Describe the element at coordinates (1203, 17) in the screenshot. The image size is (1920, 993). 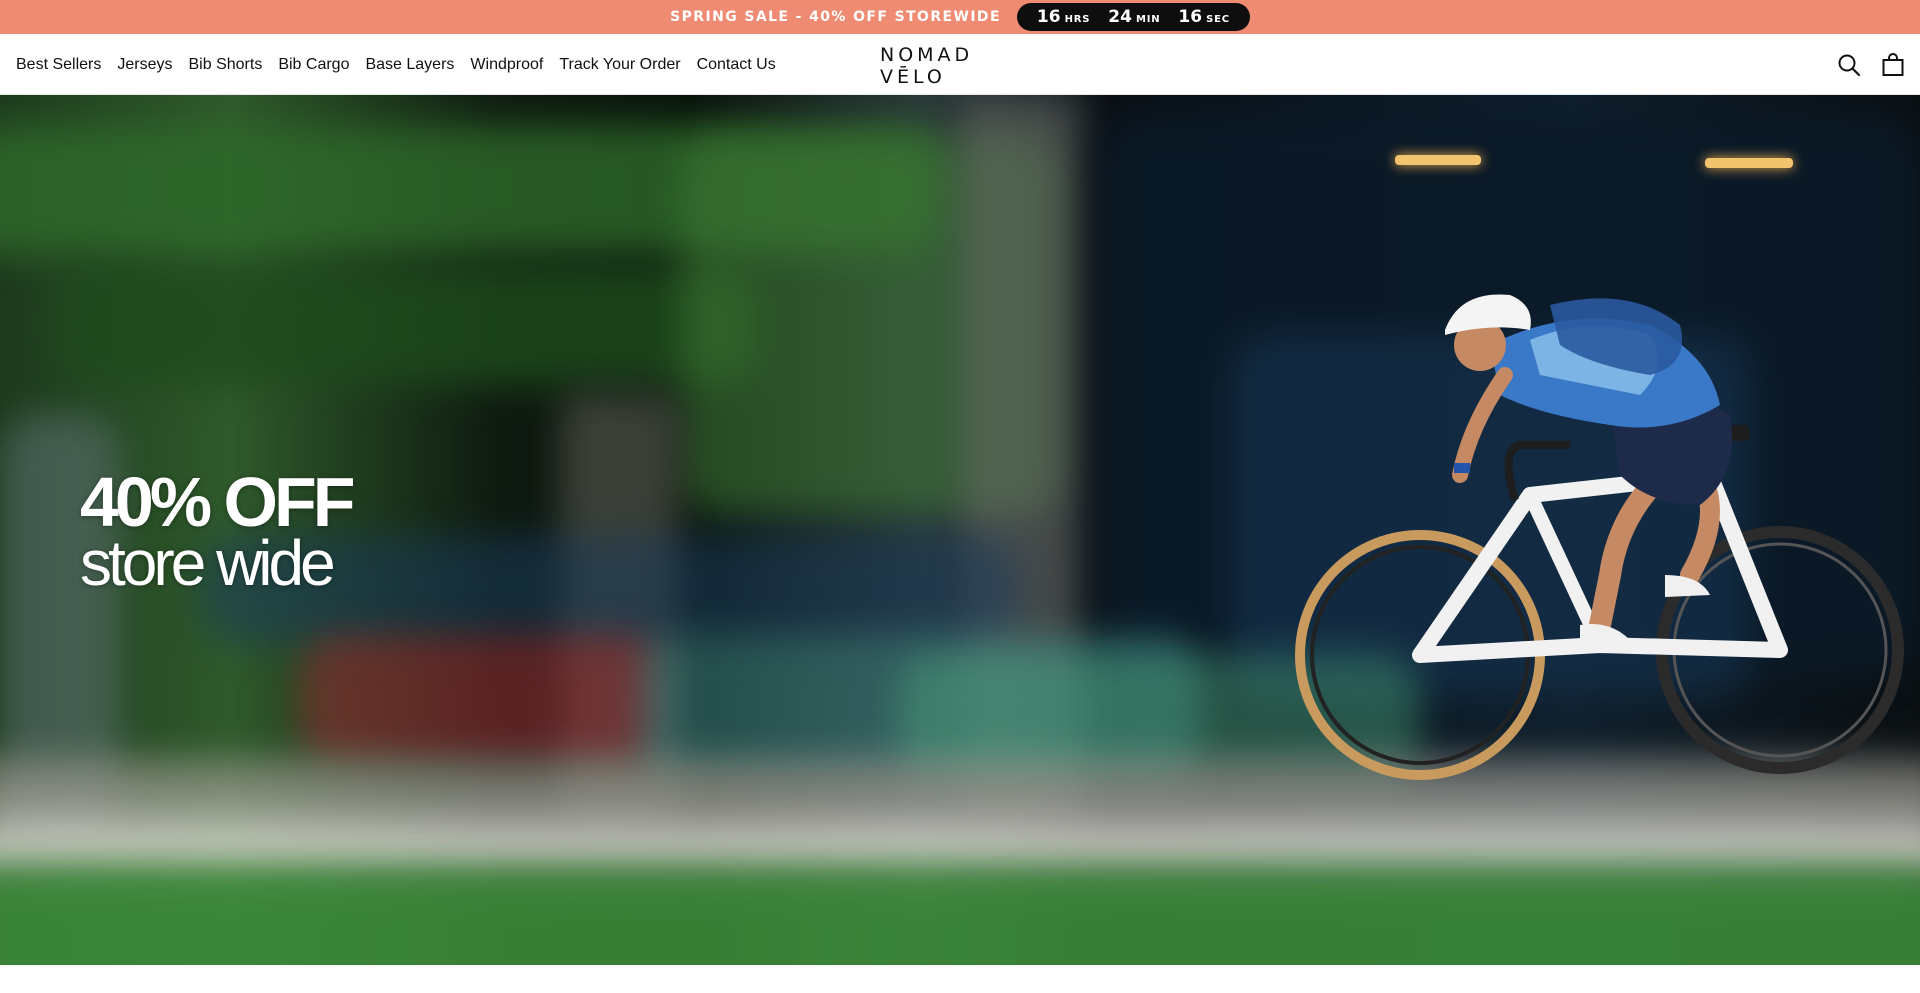
I see `countdown-seconds: 16 SEC` at that location.